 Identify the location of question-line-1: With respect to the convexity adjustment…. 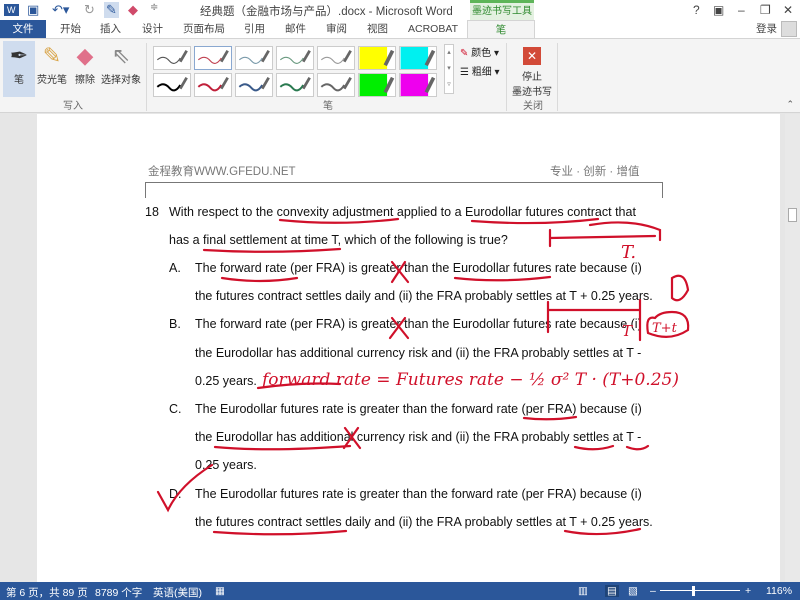
(402, 212).